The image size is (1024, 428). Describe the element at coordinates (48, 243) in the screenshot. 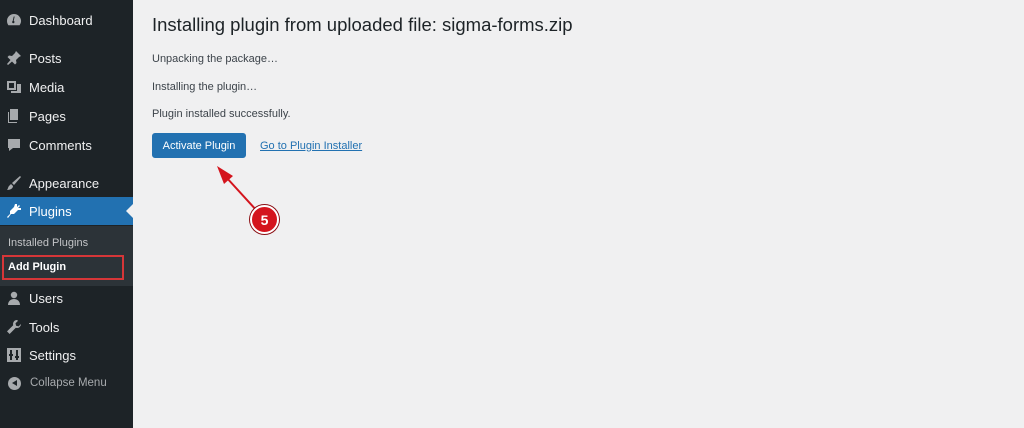

I see `submenu-item-installed-plugins: Installed Plugins` at that location.